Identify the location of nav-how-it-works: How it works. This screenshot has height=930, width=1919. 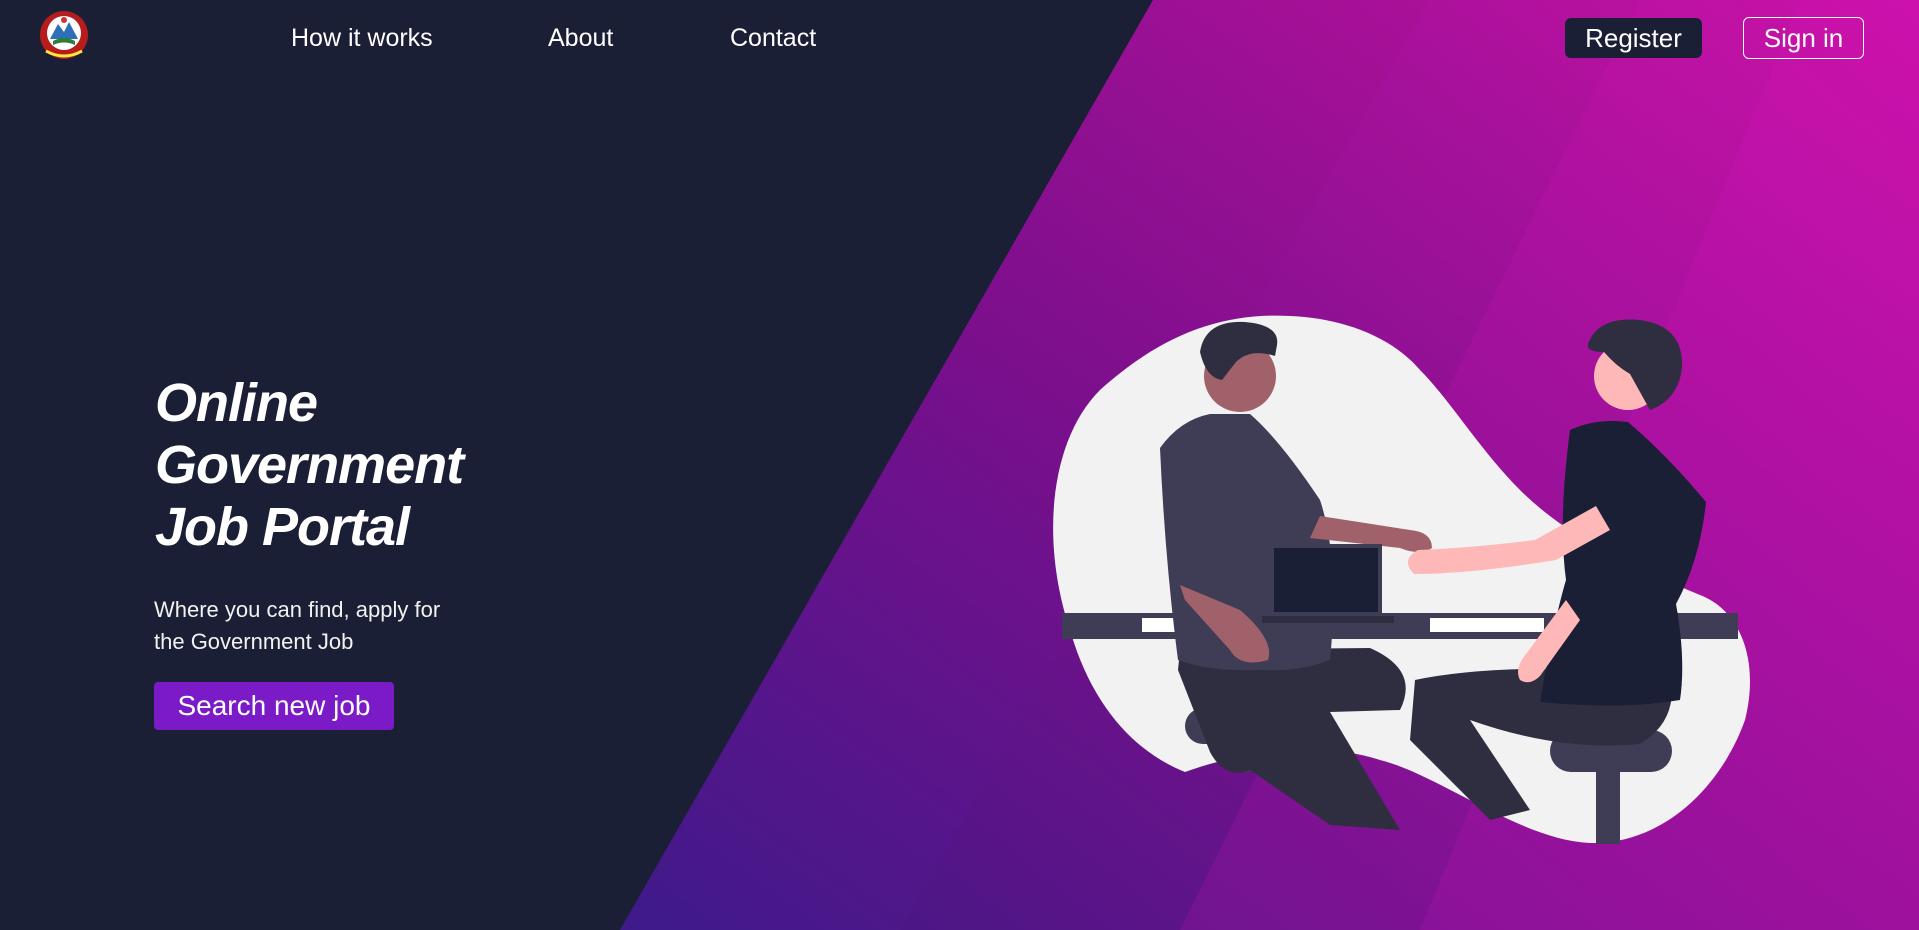
(362, 38).